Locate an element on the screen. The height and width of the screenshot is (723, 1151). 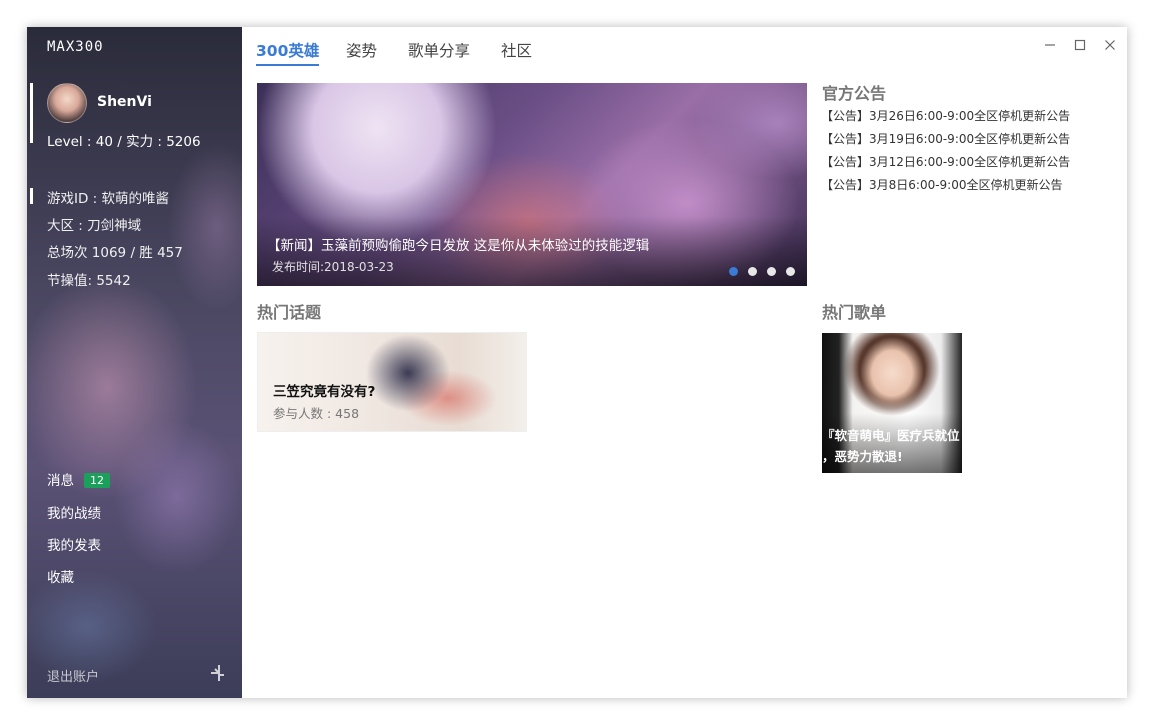
settings-icon is located at coordinates (217, 673).